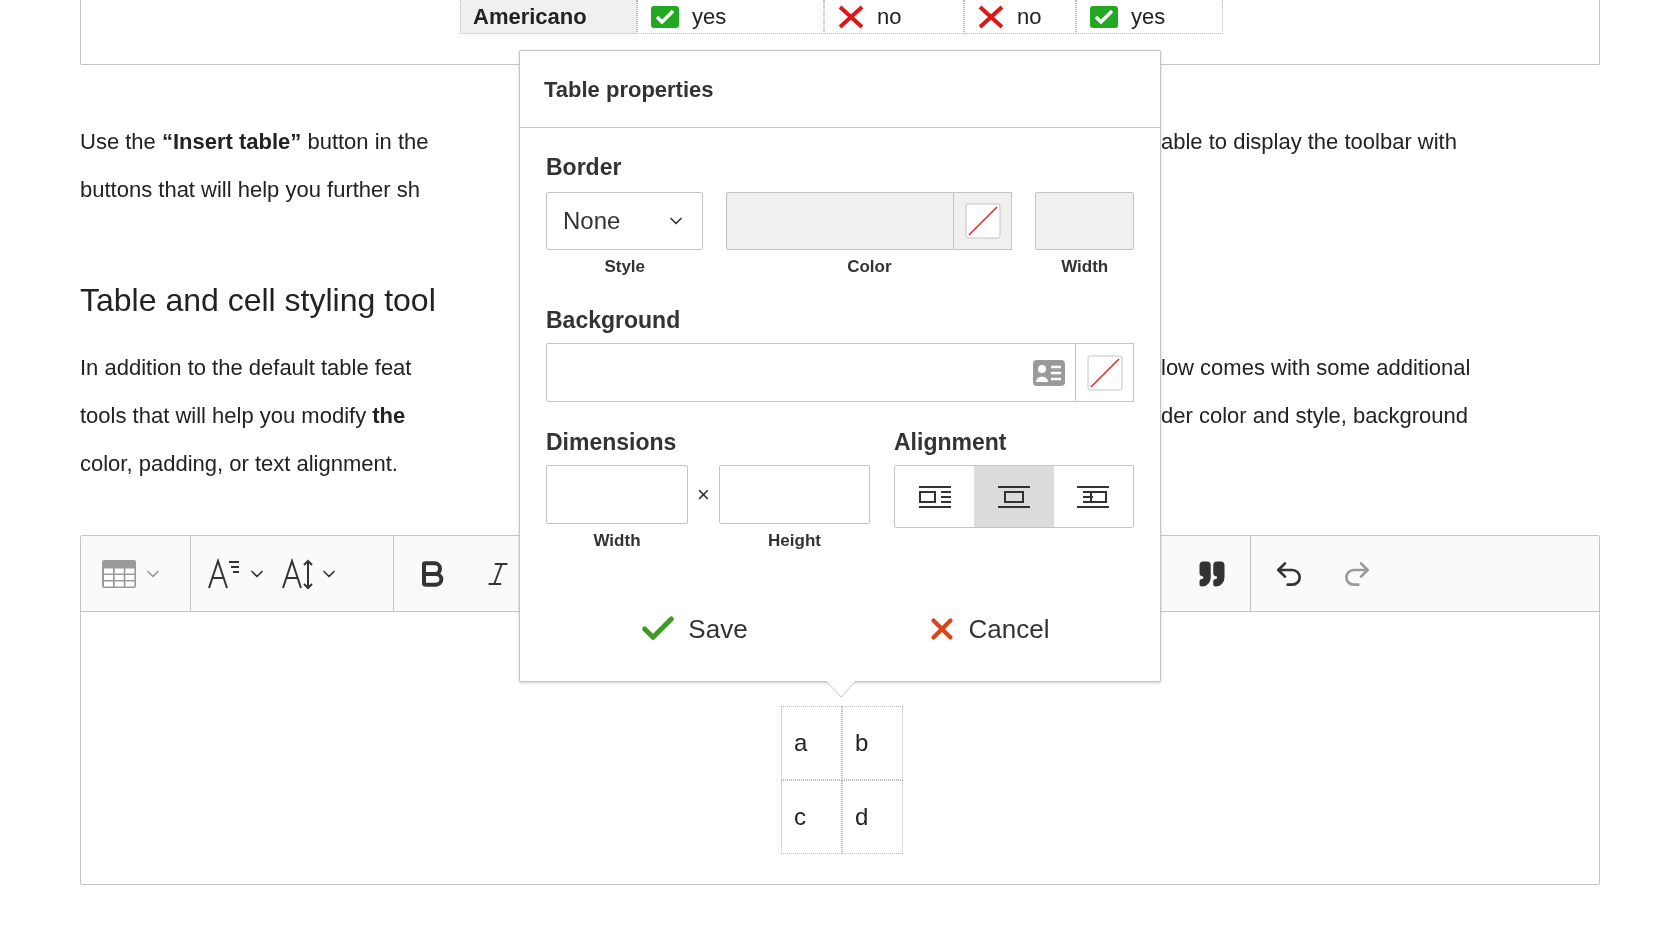  I want to click on alignment-button, so click(1014, 496).